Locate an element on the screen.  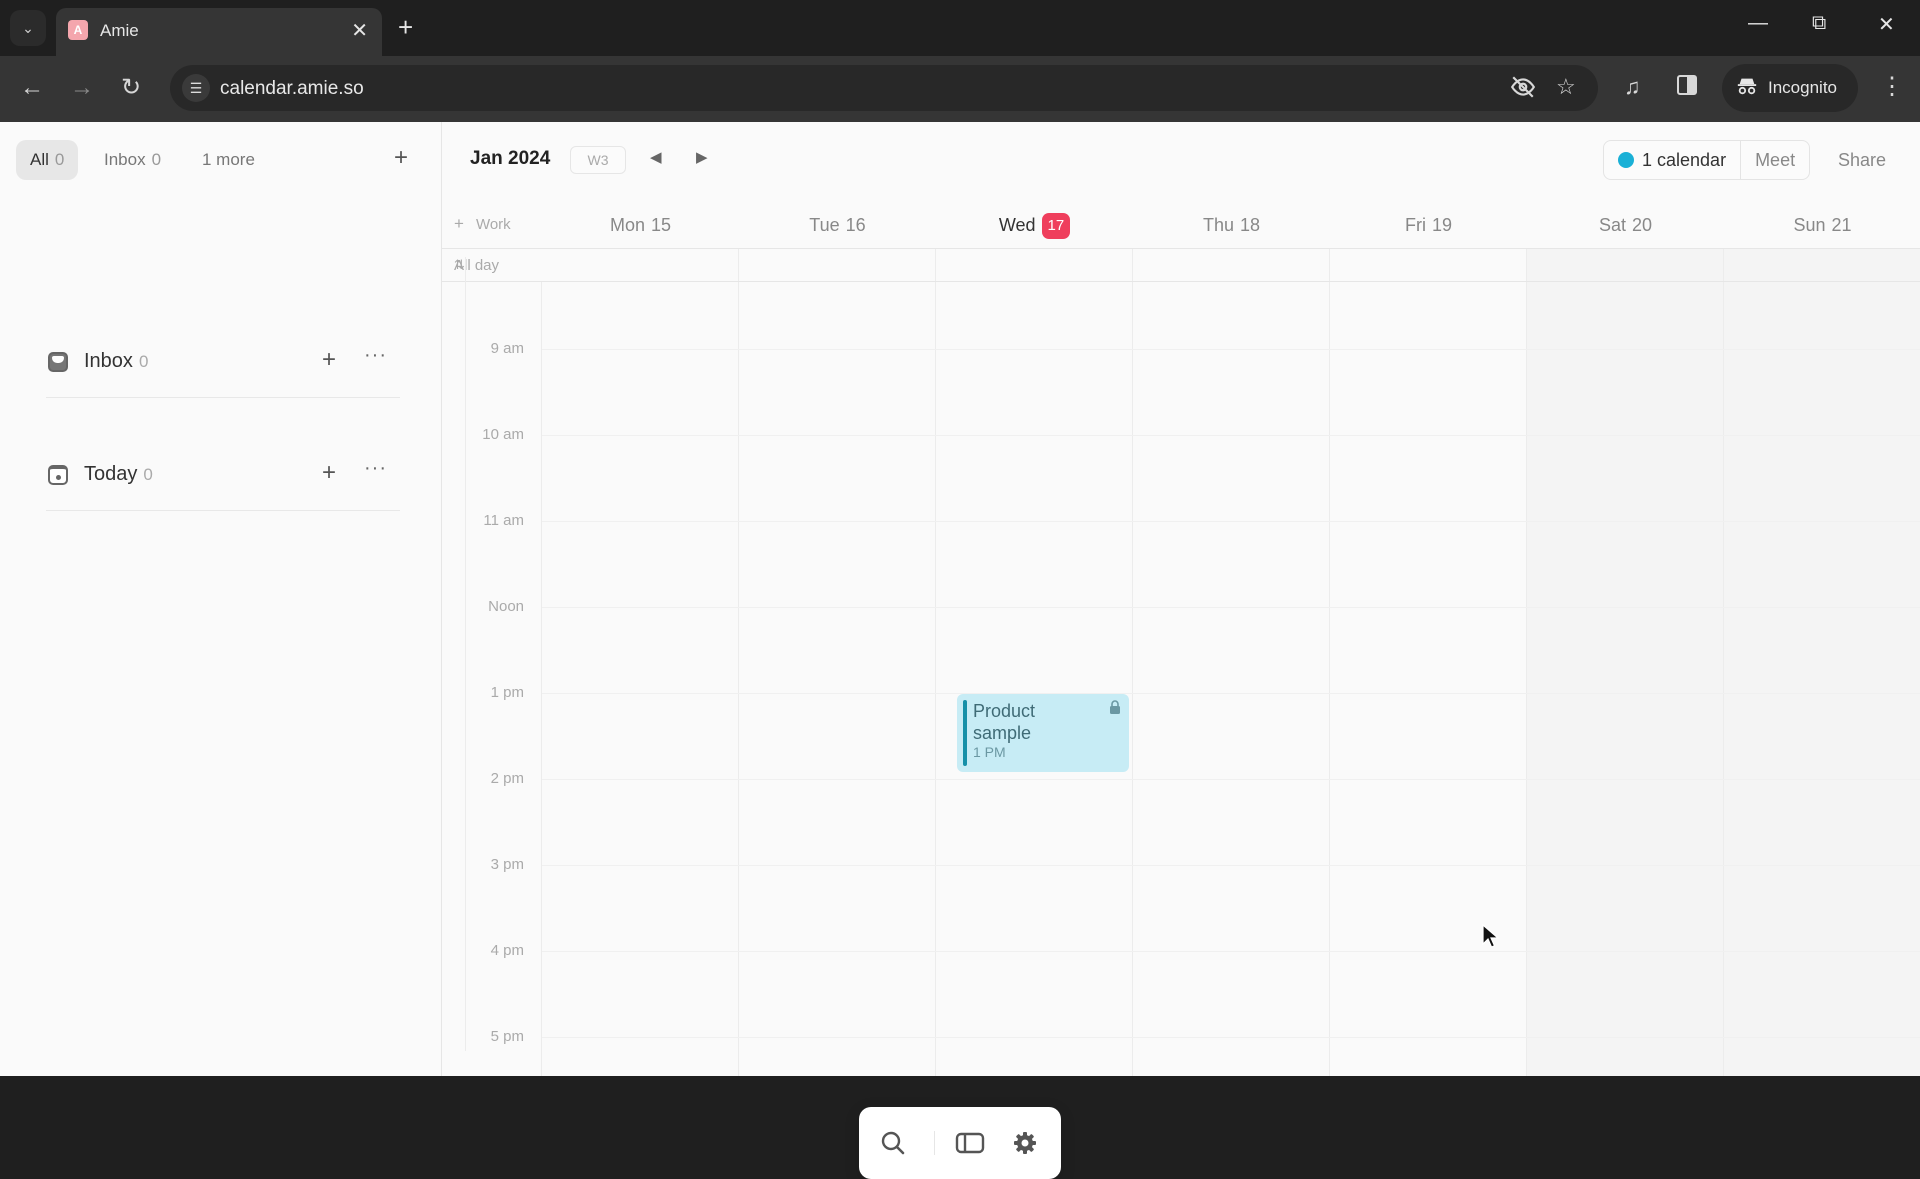
browser-toolbar: ← → ↻ ☰ calendar.amie.so ☆ ♫ Incognito ⋮ is located at coordinates (960, 89).